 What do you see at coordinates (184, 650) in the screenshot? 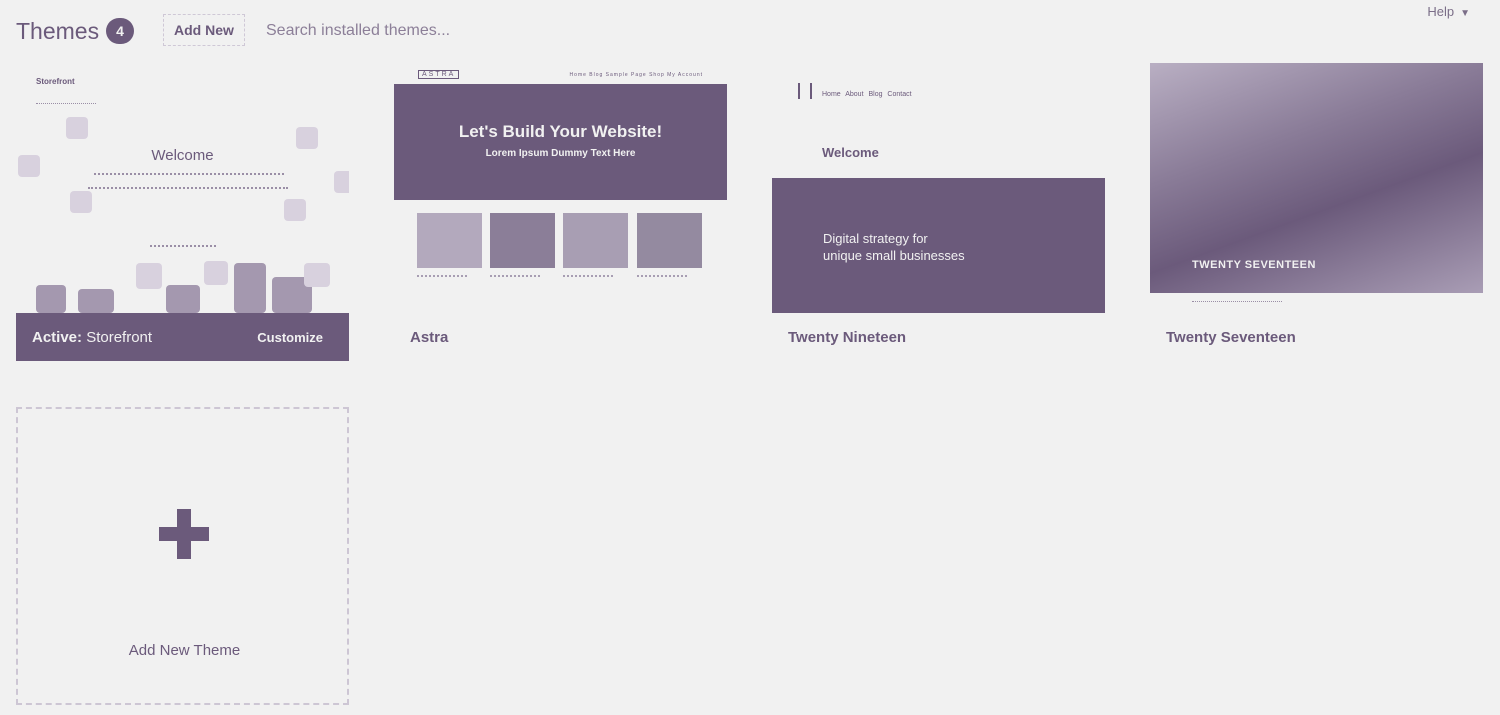
I see `add-new-theme-label: Add New Theme` at bounding box center [184, 650].